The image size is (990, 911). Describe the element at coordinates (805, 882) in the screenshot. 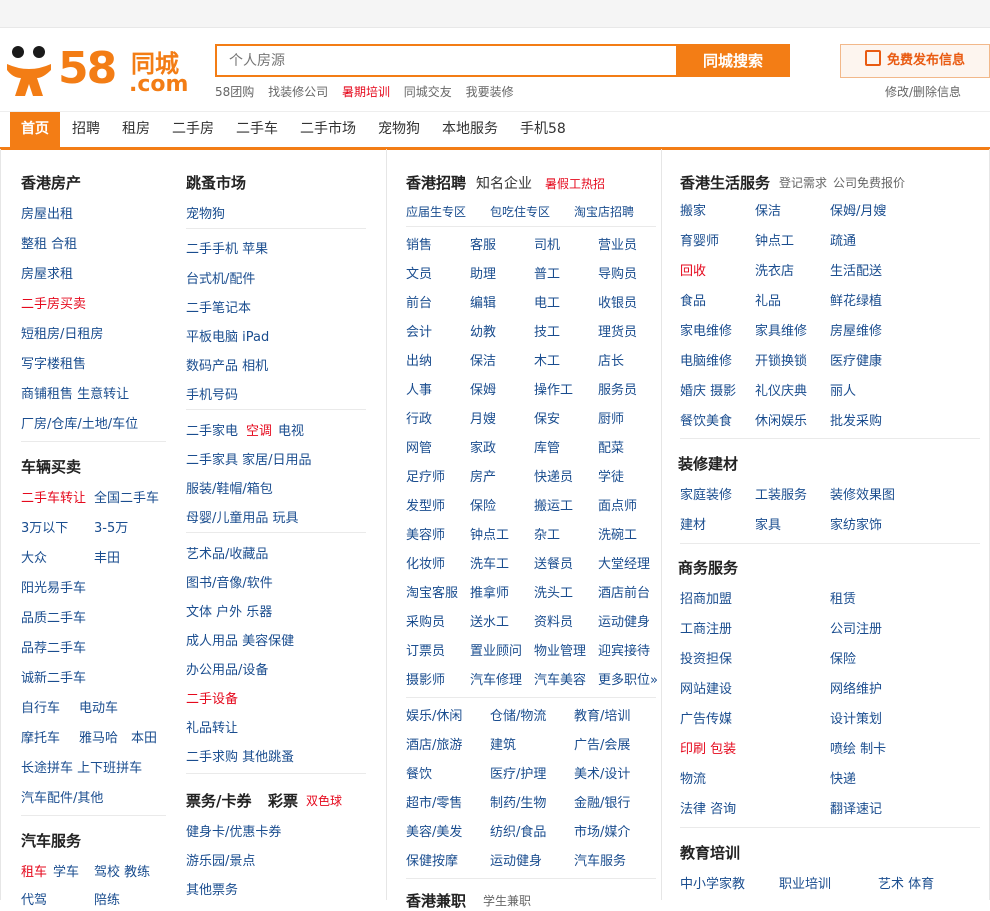

I see `link: 职业培训` at that location.